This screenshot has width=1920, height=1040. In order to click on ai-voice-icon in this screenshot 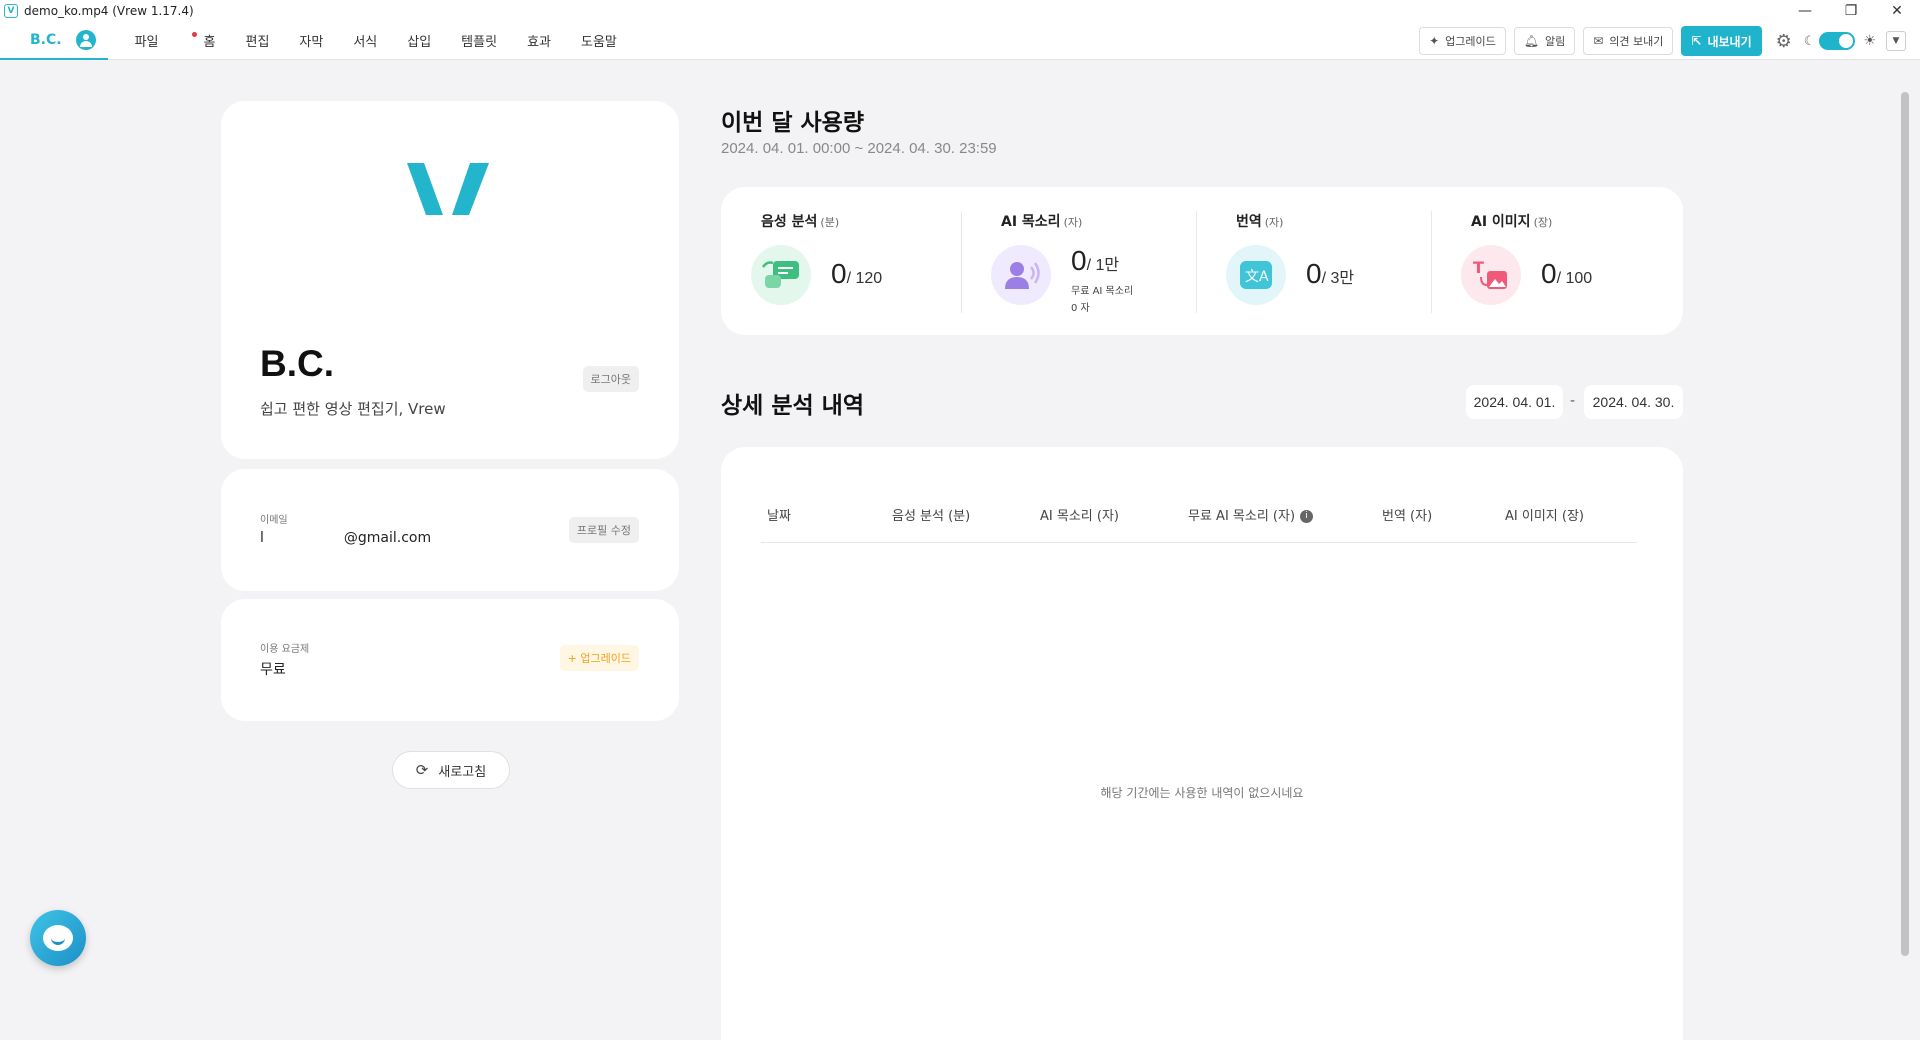, I will do `click(1021, 275)`.